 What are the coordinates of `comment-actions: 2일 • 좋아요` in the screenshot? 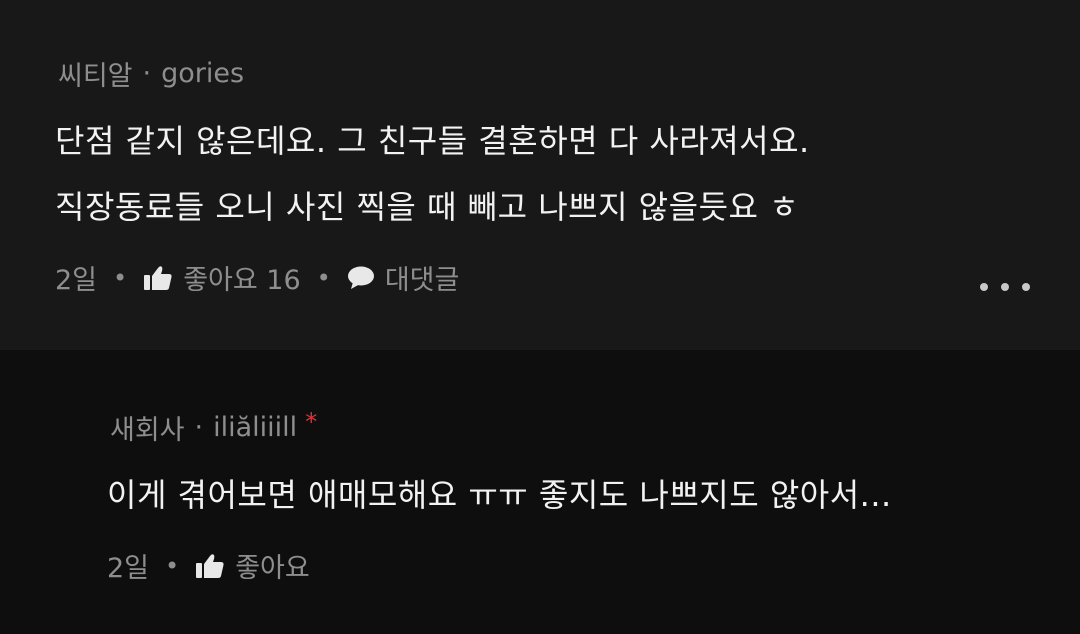 It's located at (208, 565).